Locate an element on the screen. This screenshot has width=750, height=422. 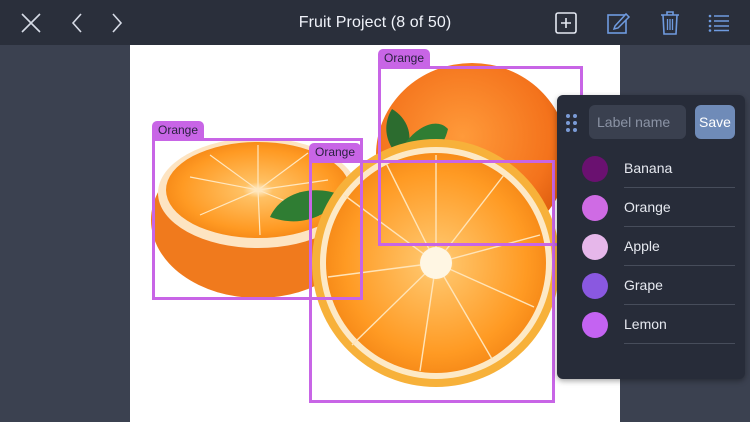
edit-button is located at coordinates (618, 22).